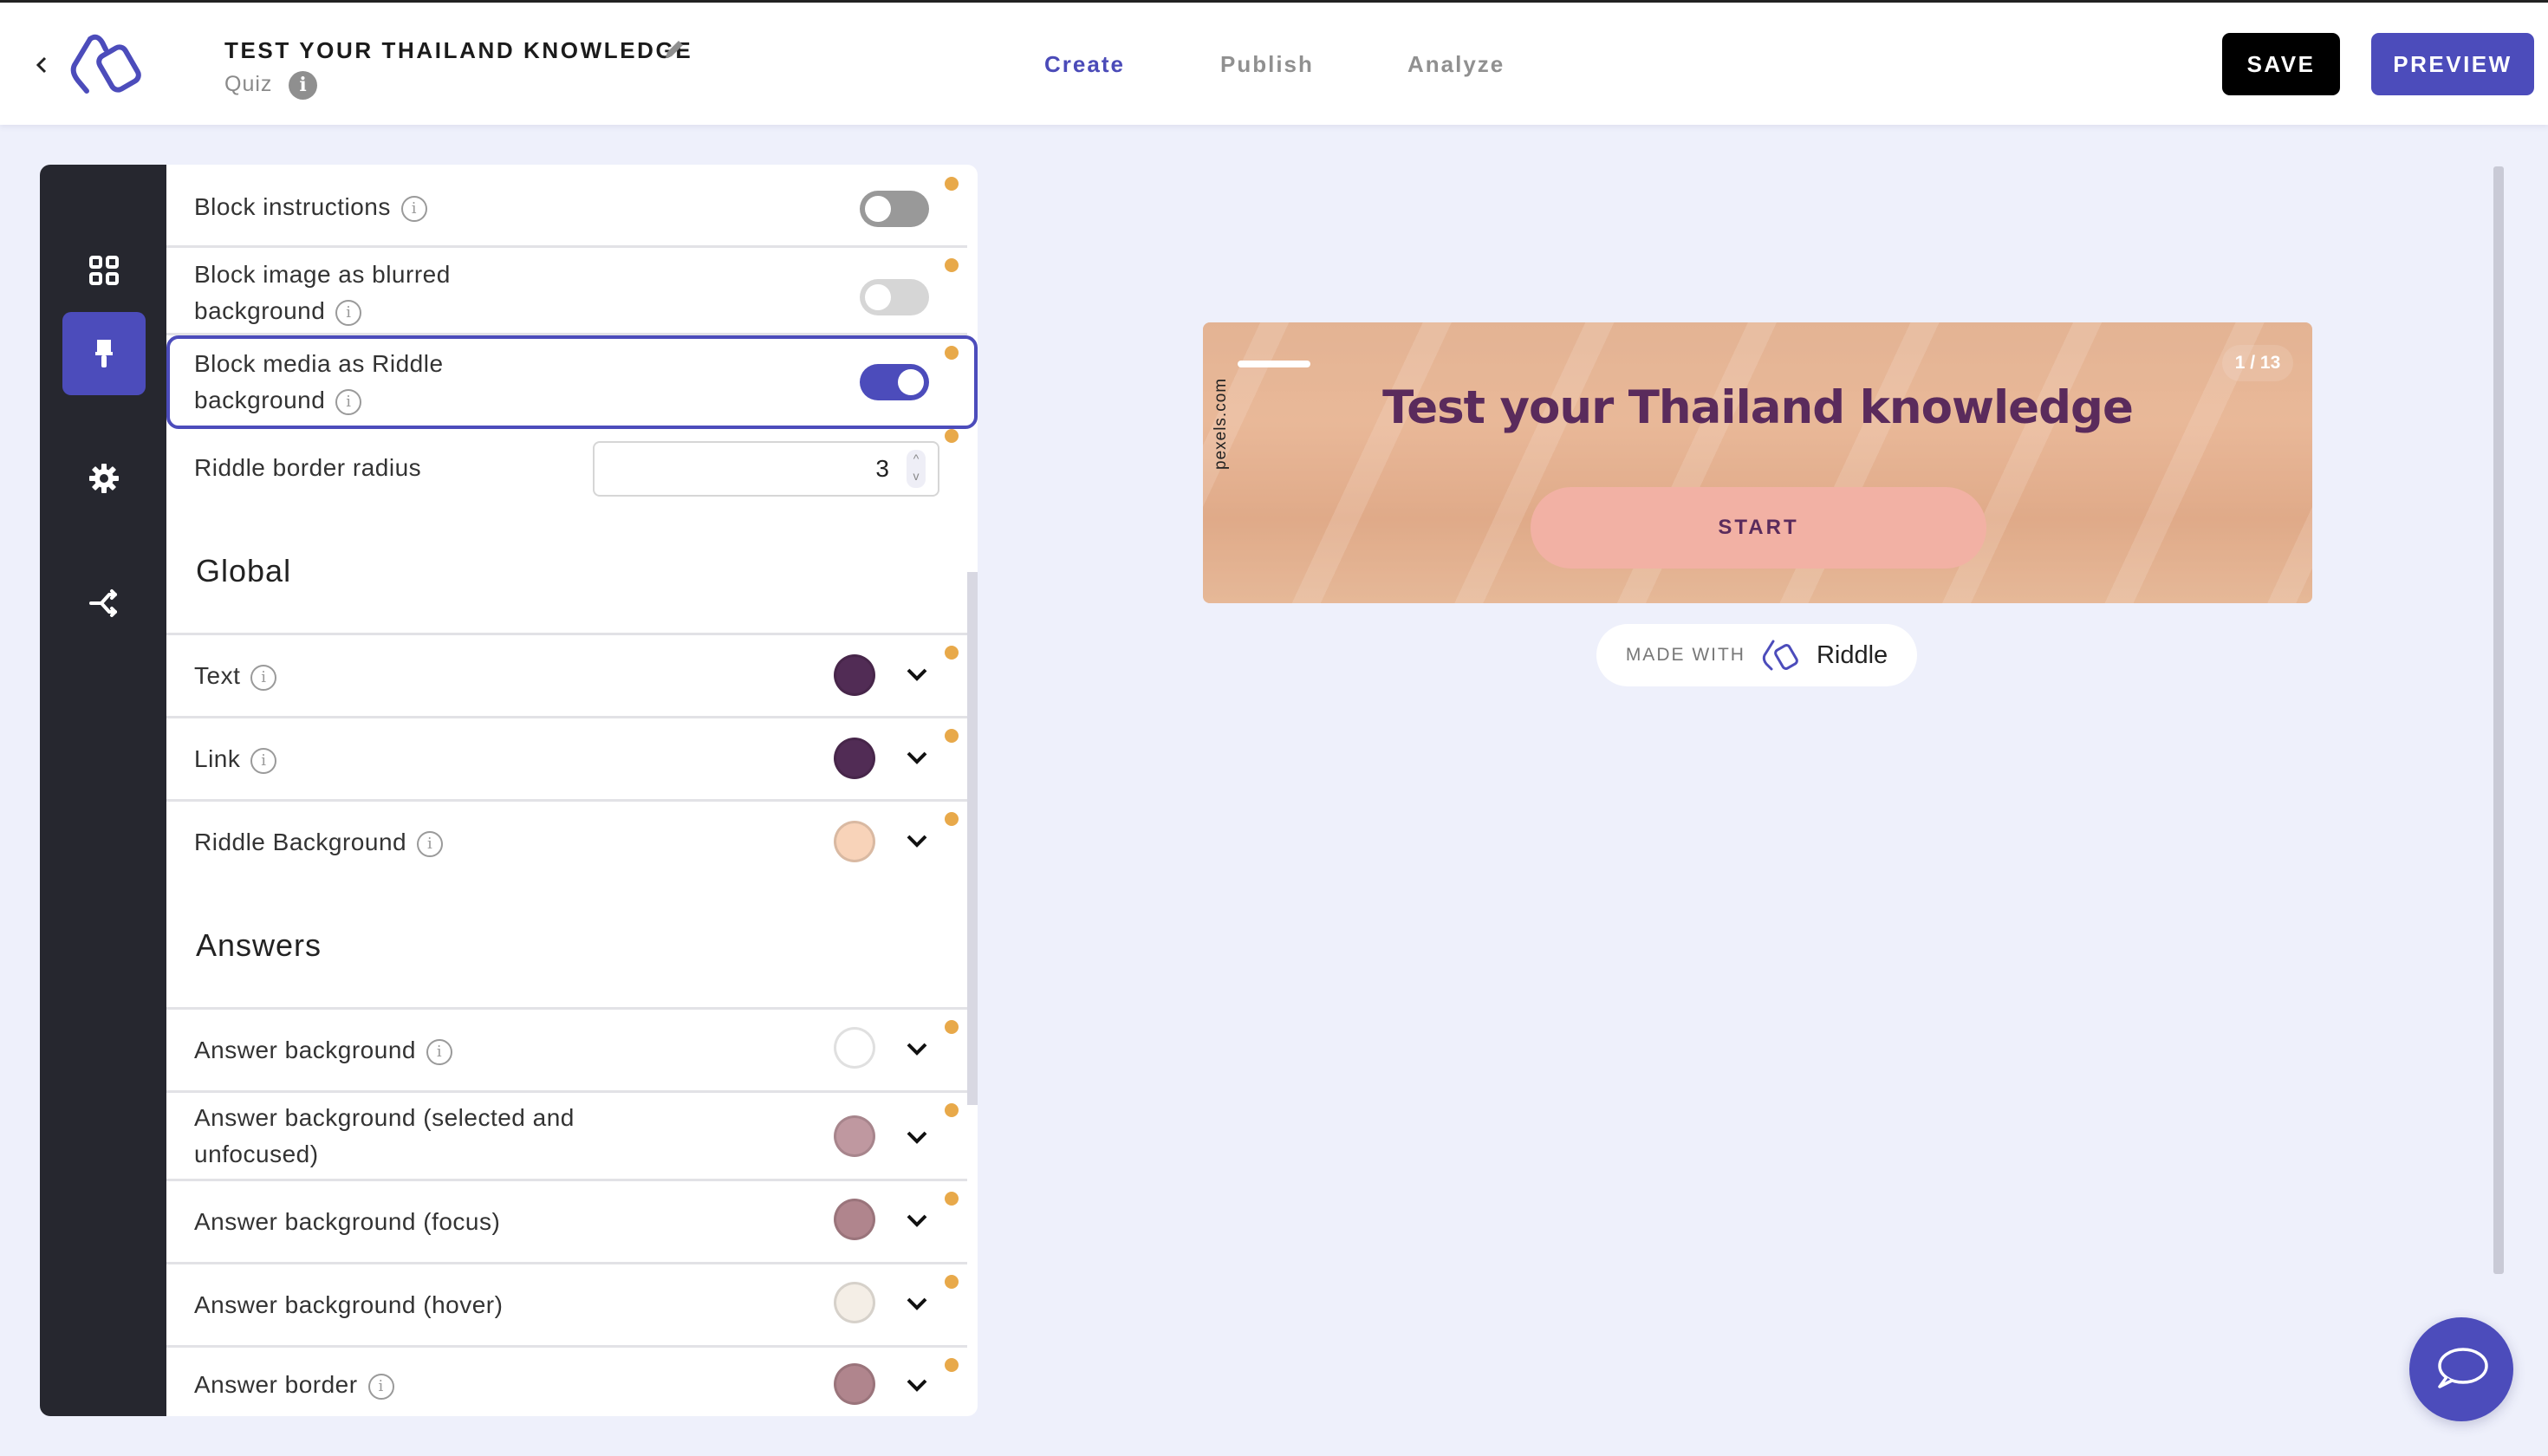  What do you see at coordinates (566, 676) in the screenshot?
I see `color-row-text: Text i` at bounding box center [566, 676].